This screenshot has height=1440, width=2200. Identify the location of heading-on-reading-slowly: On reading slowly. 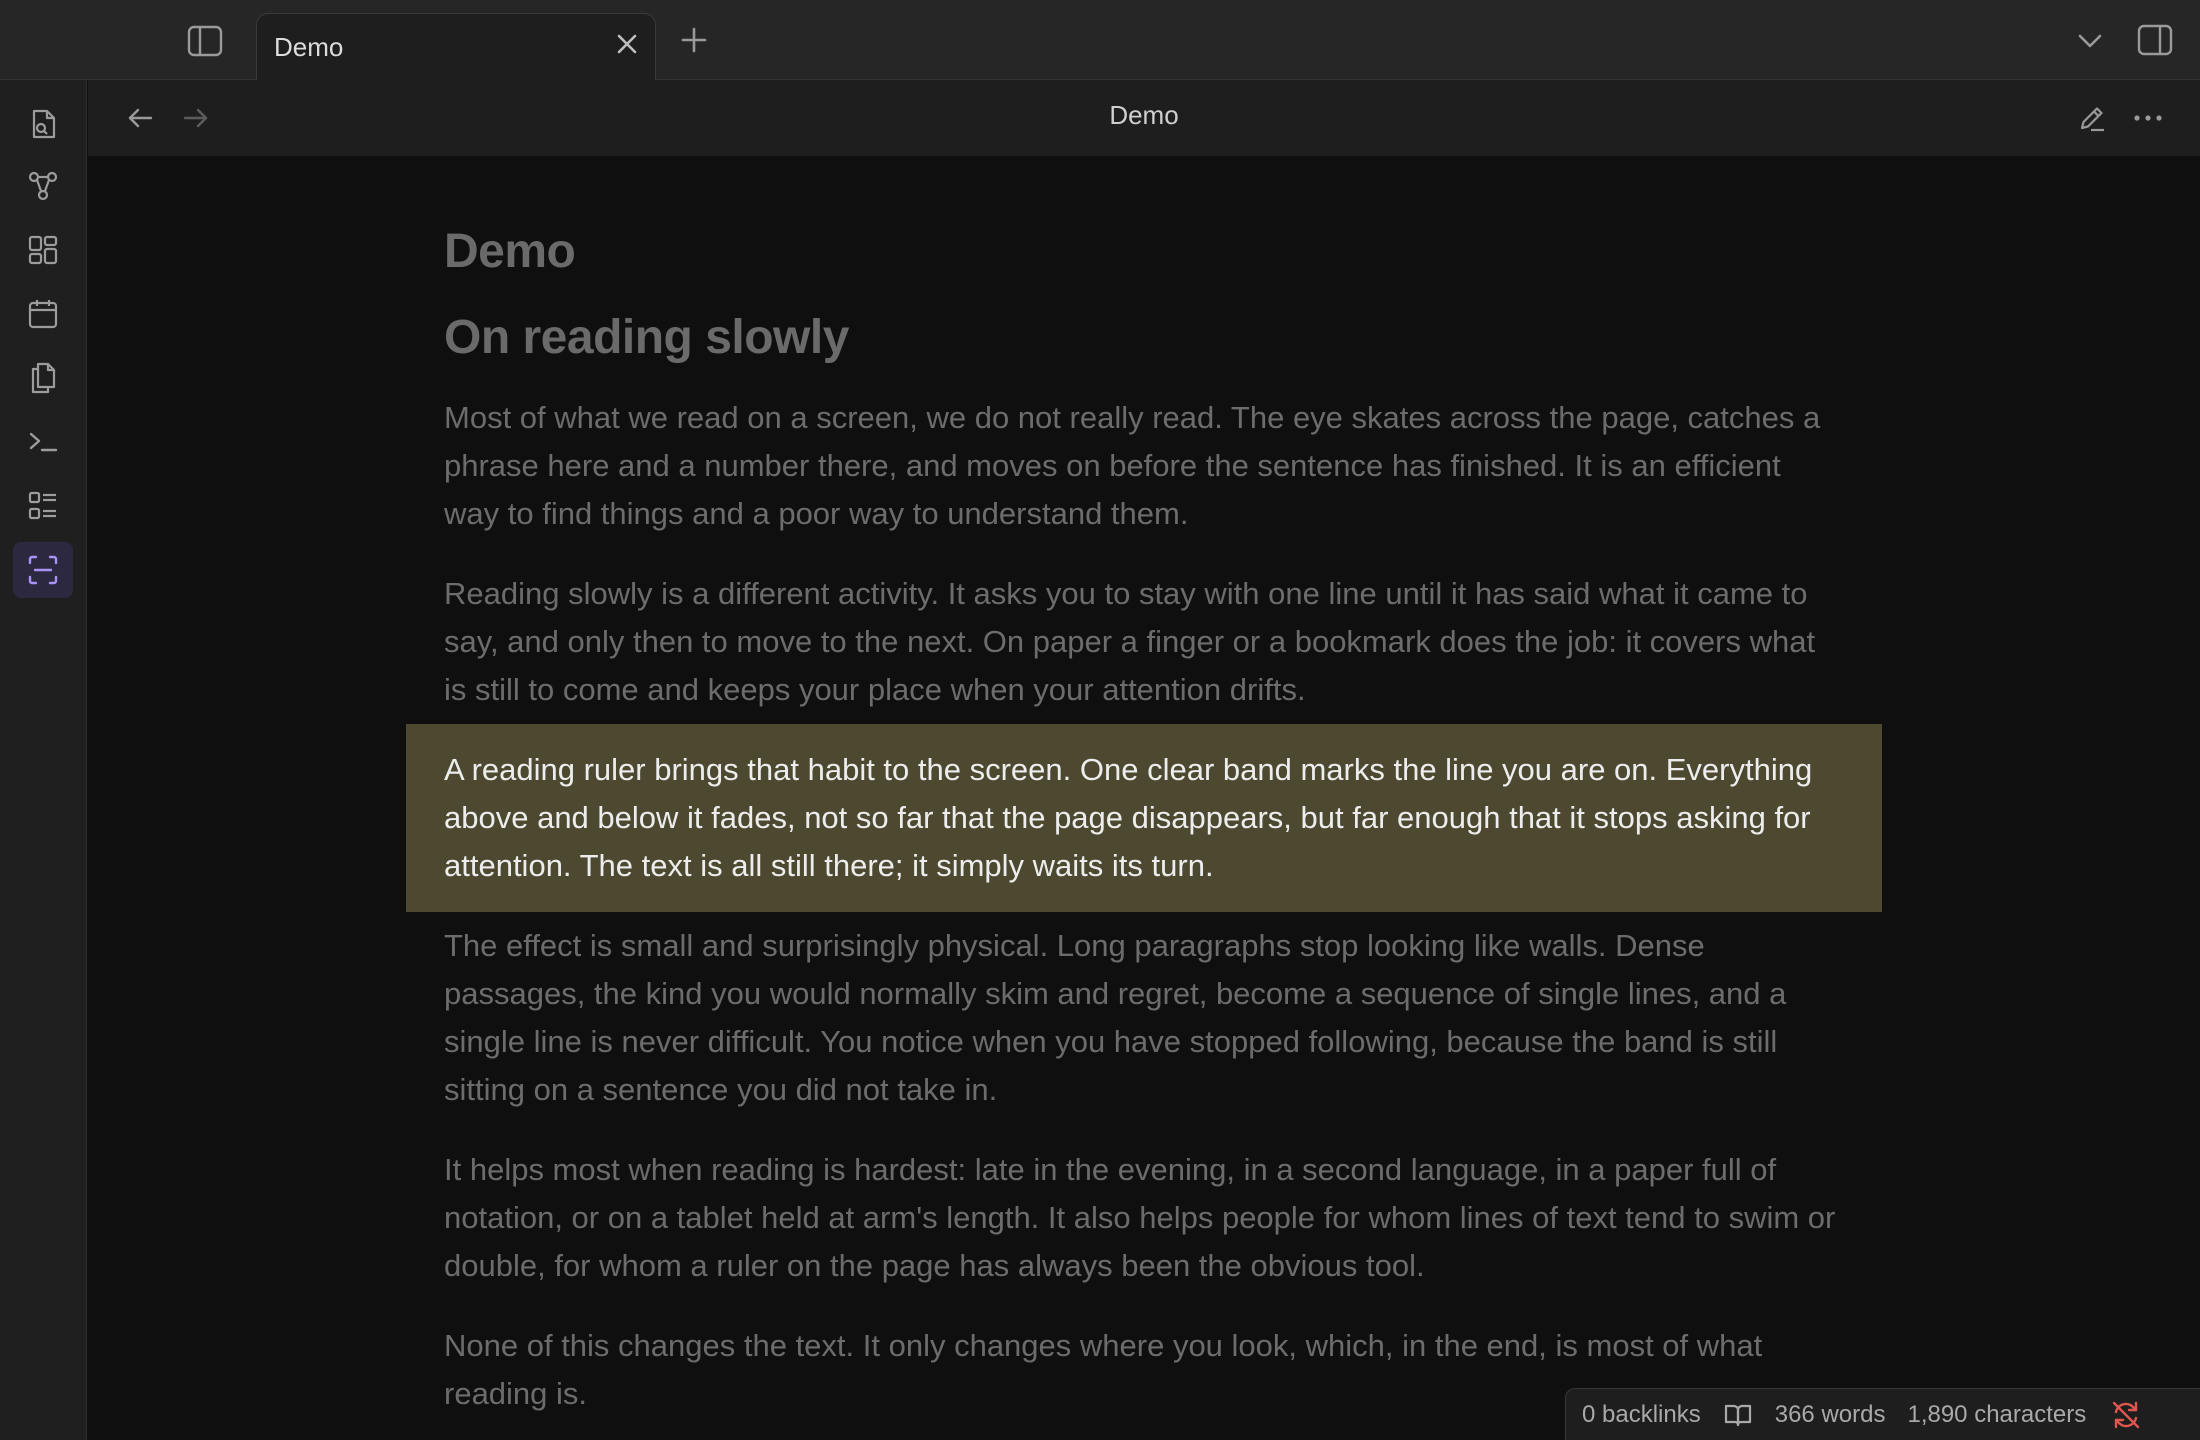
(646, 337).